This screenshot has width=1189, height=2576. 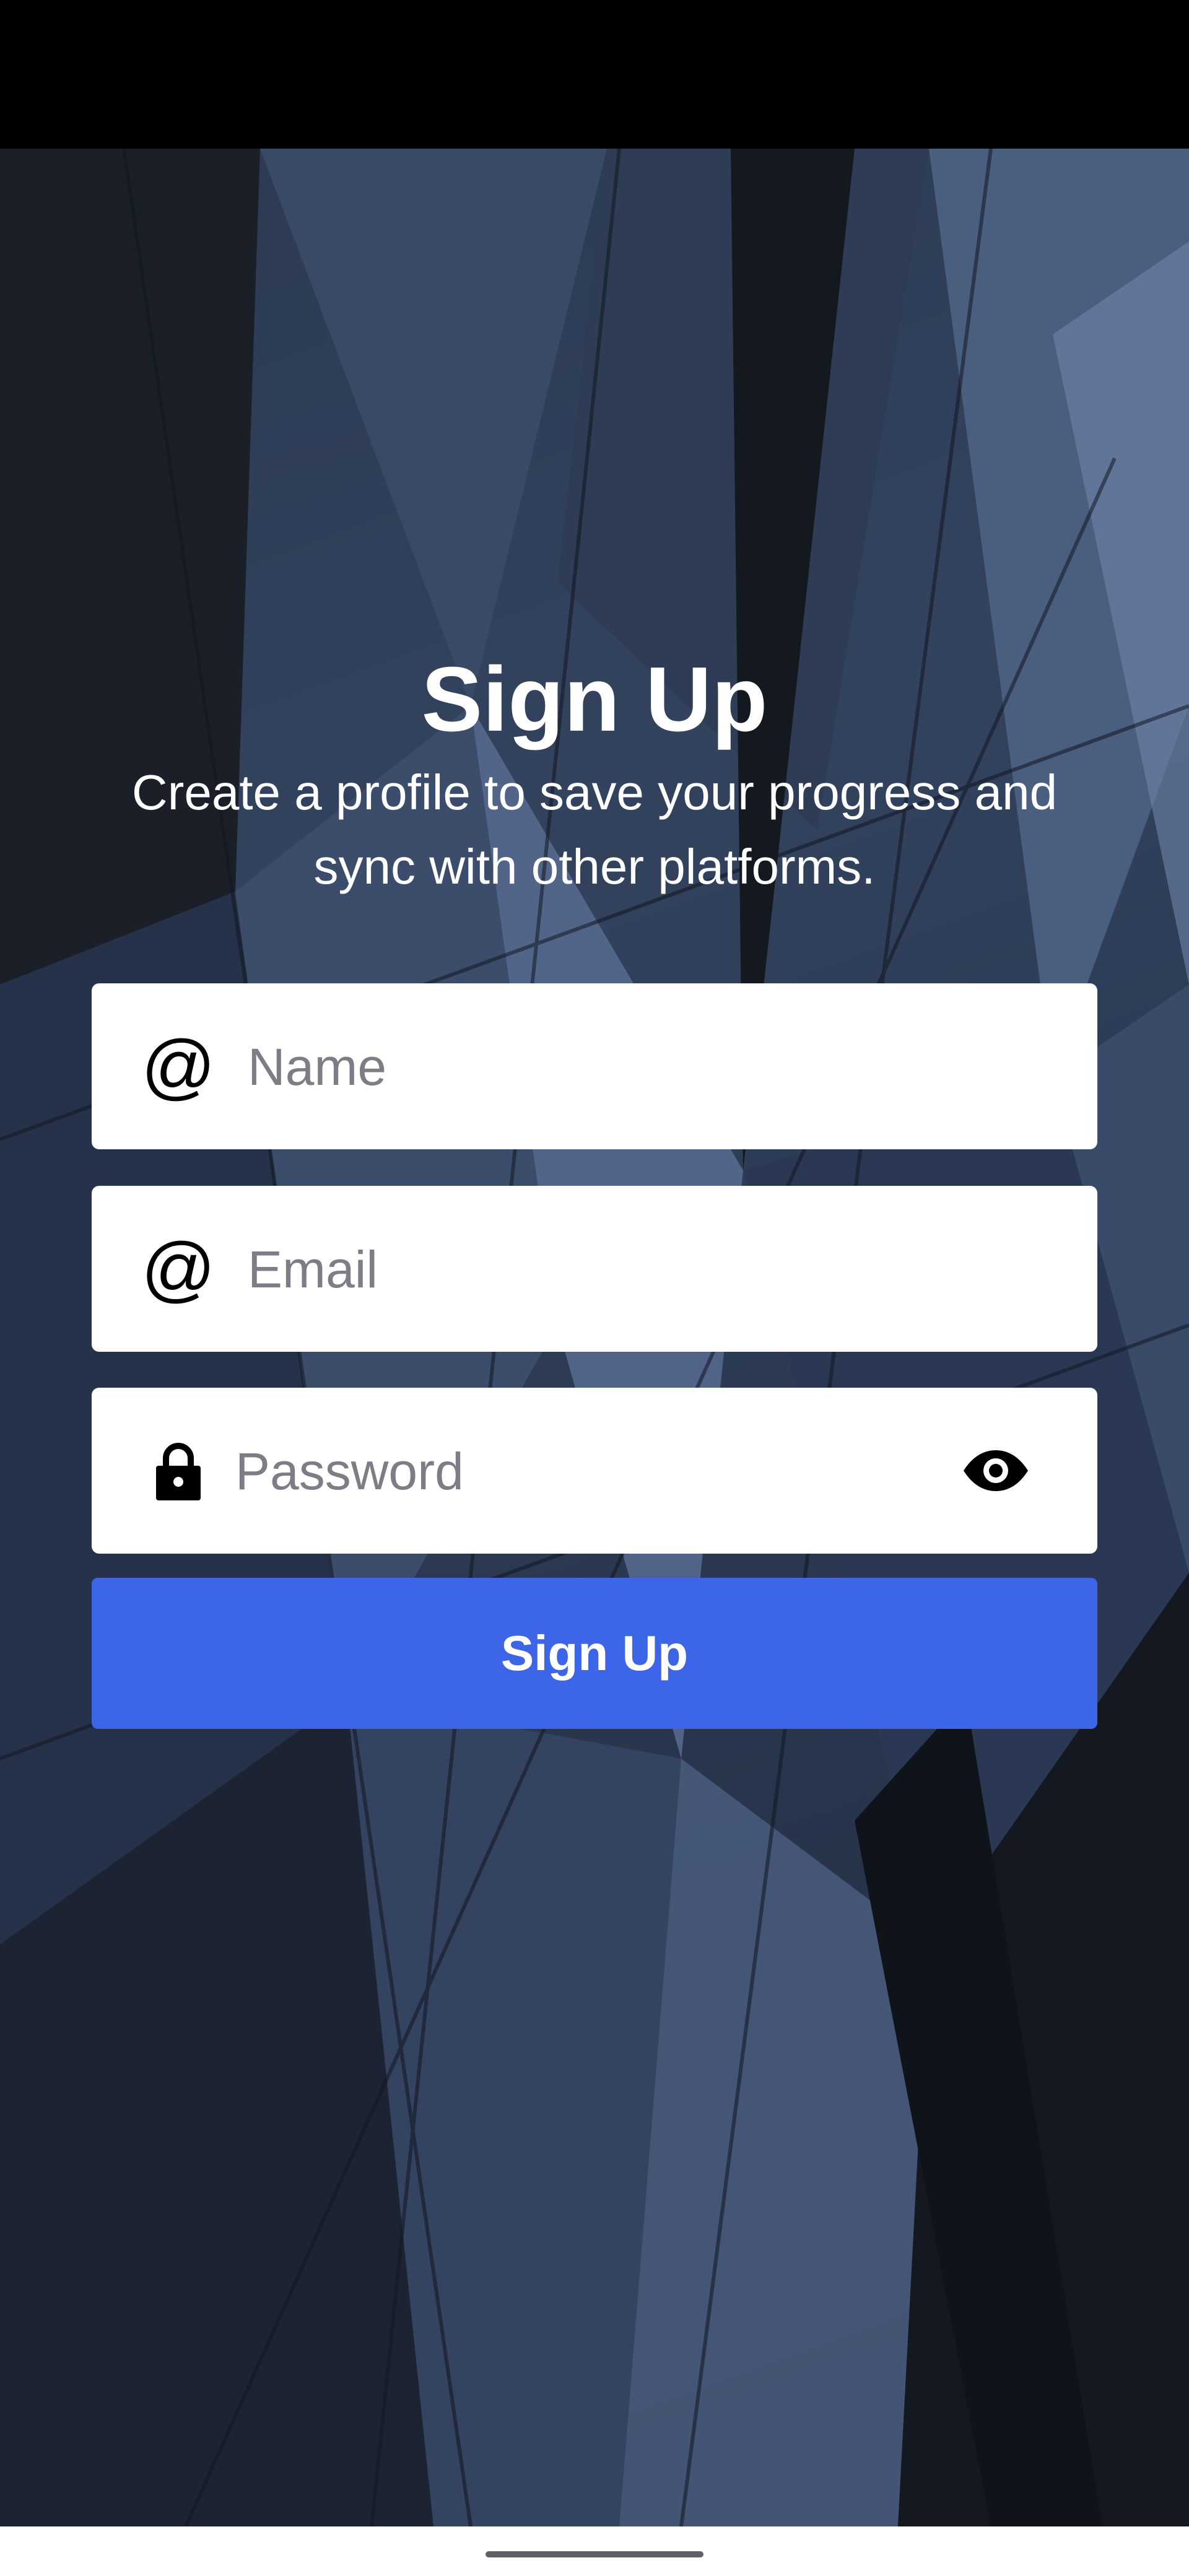 What do you see at coordinates (594, 2554) in the screenshot?
I see `home-handle` at bounding box center [594, 2554].